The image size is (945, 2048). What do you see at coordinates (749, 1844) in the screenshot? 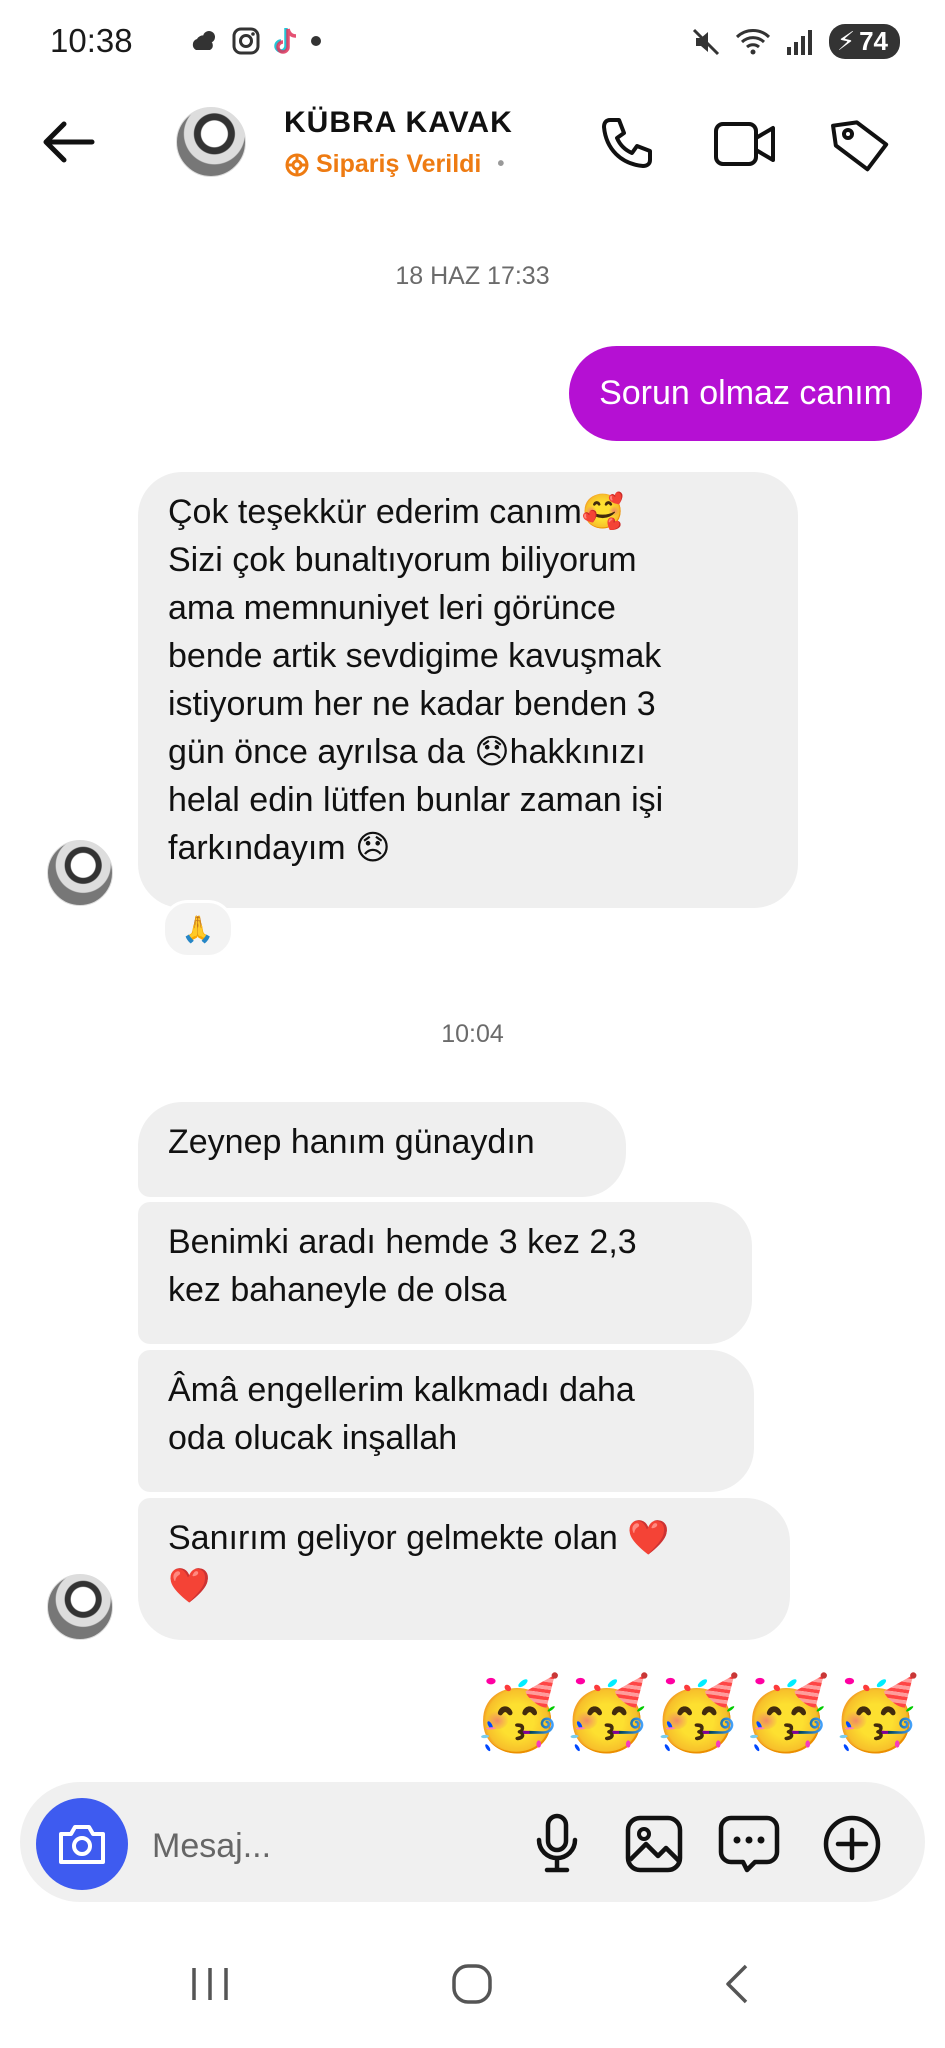
I see `sticker-icon` at bounding box center [749, 1844].